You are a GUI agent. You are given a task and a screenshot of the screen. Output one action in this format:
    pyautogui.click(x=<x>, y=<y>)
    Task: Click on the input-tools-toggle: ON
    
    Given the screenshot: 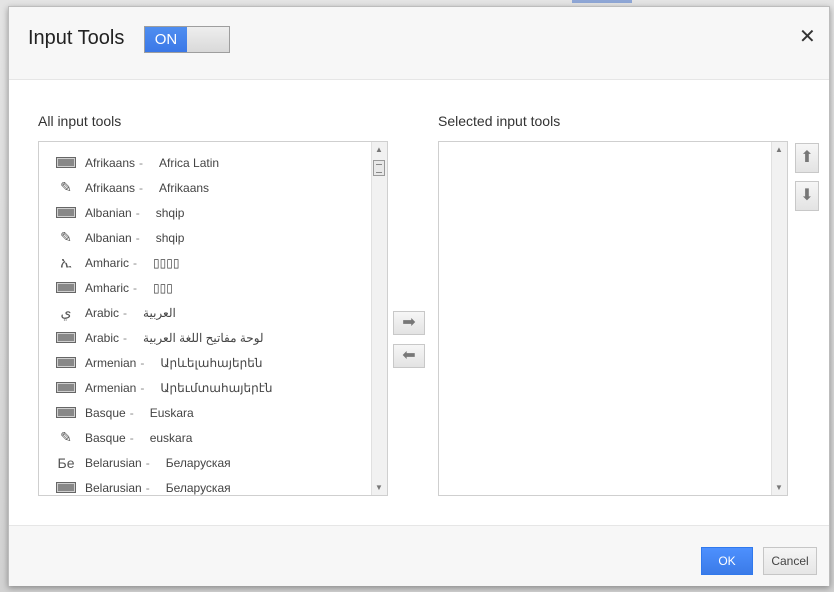 What is the action you would take?
    pyautogui.click(x=187, y=39)
    